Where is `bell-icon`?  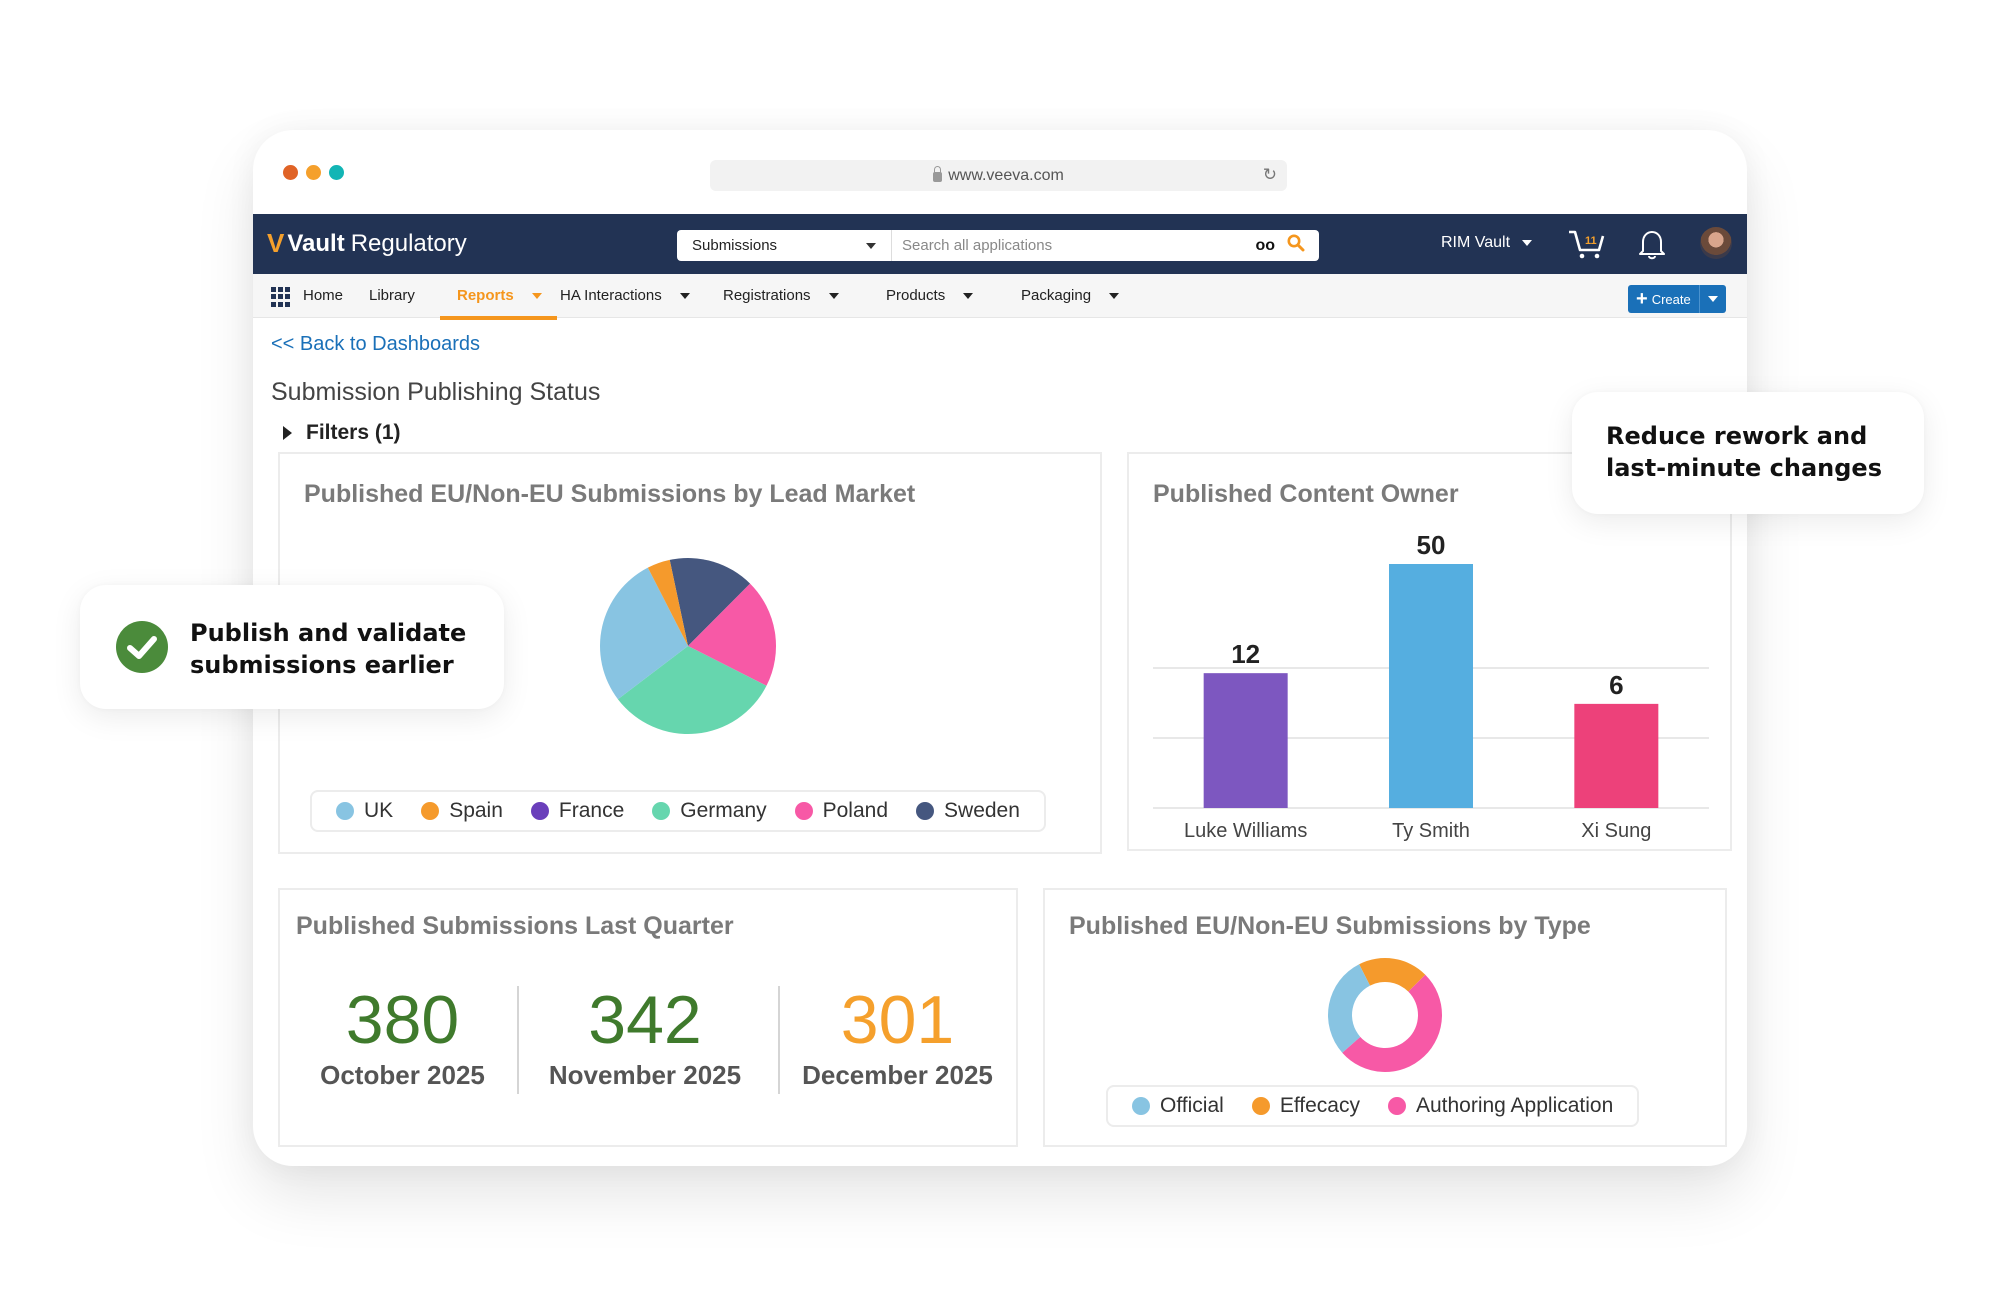
bell-icon is located at coordinates (1652, 245).